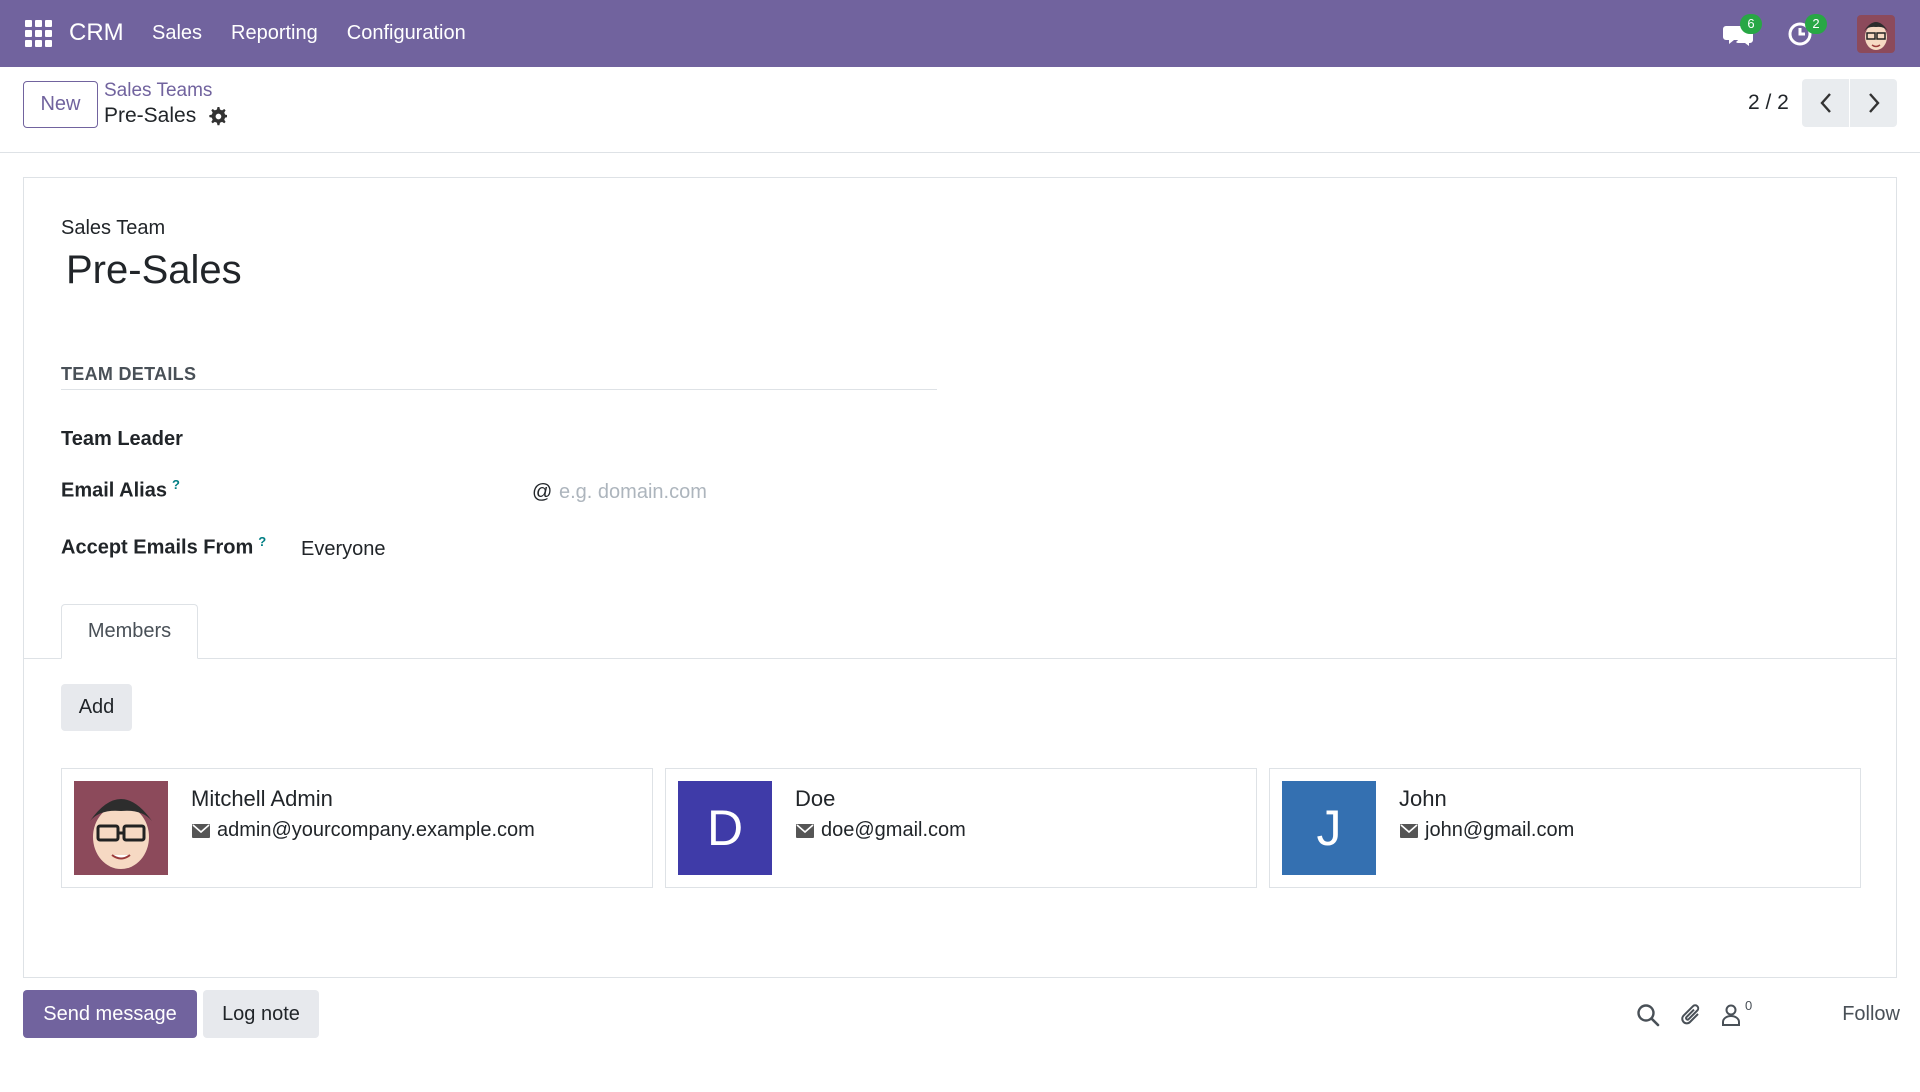 The height and width of the screenshot is (1092, 1920). Describe the element at coordinates (176, 484) in the screenshot. I see `email-alias-help-icon: ?` at that location.